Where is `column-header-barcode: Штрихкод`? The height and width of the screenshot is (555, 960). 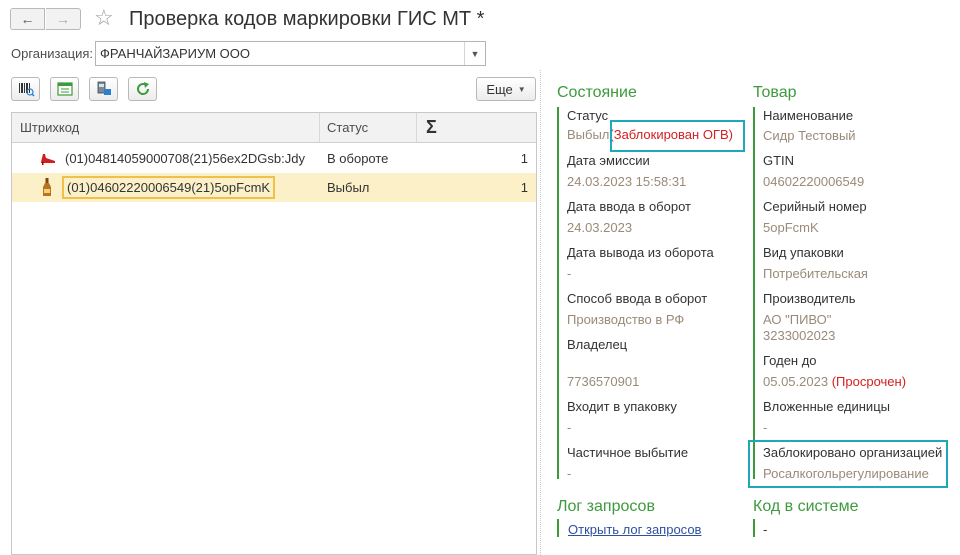
column-header-barcode: Штрихкод is located at coordinates (49, 127).